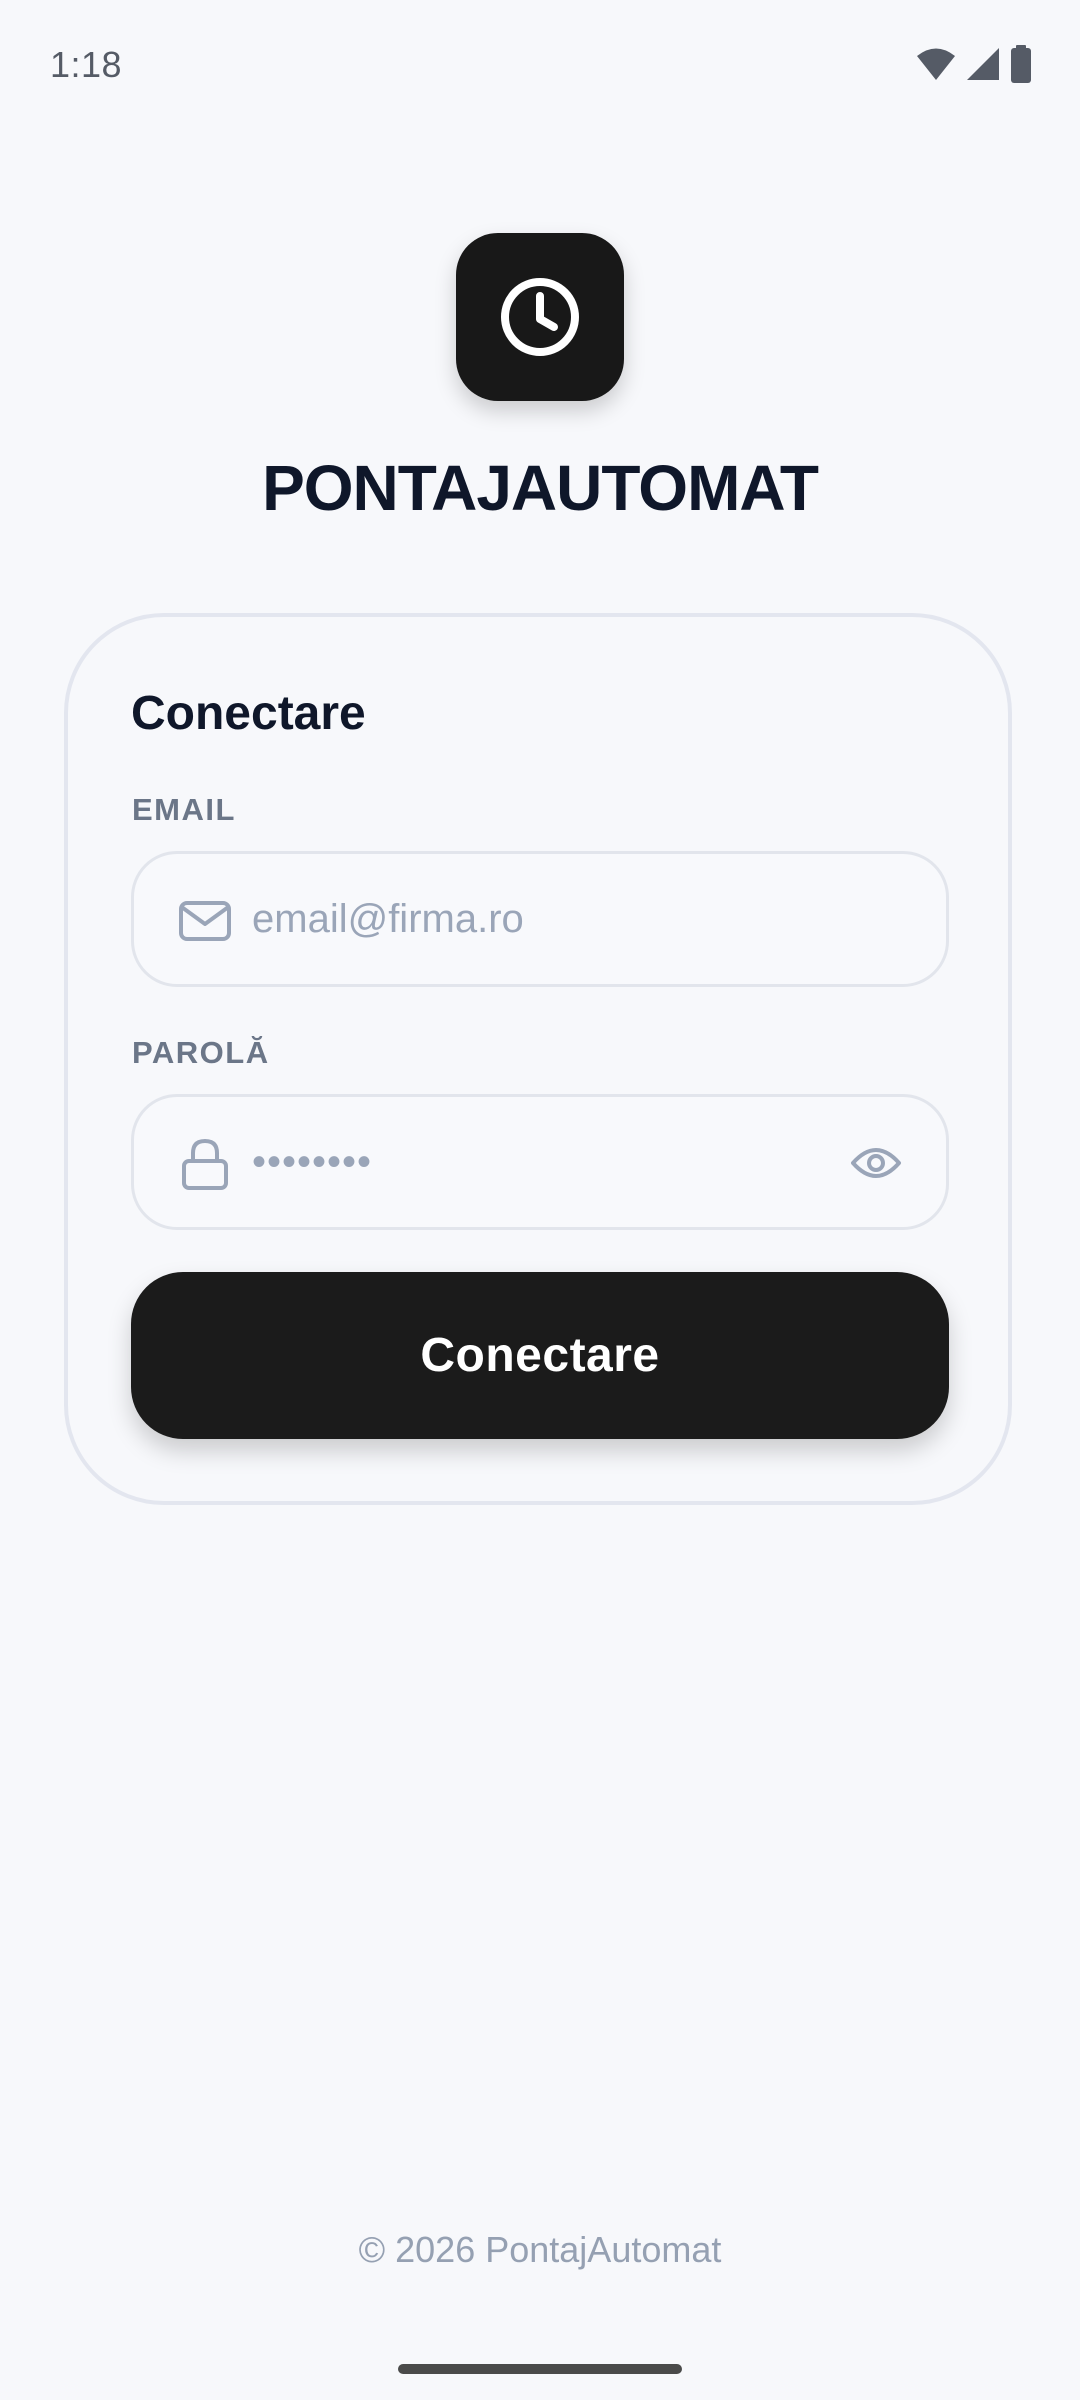 This screenshot has height=2400, width=1080. What do you see at coordinates (936, 64) in the screenshot?
I see `wifi-icon` at bounding box center [936, 64].